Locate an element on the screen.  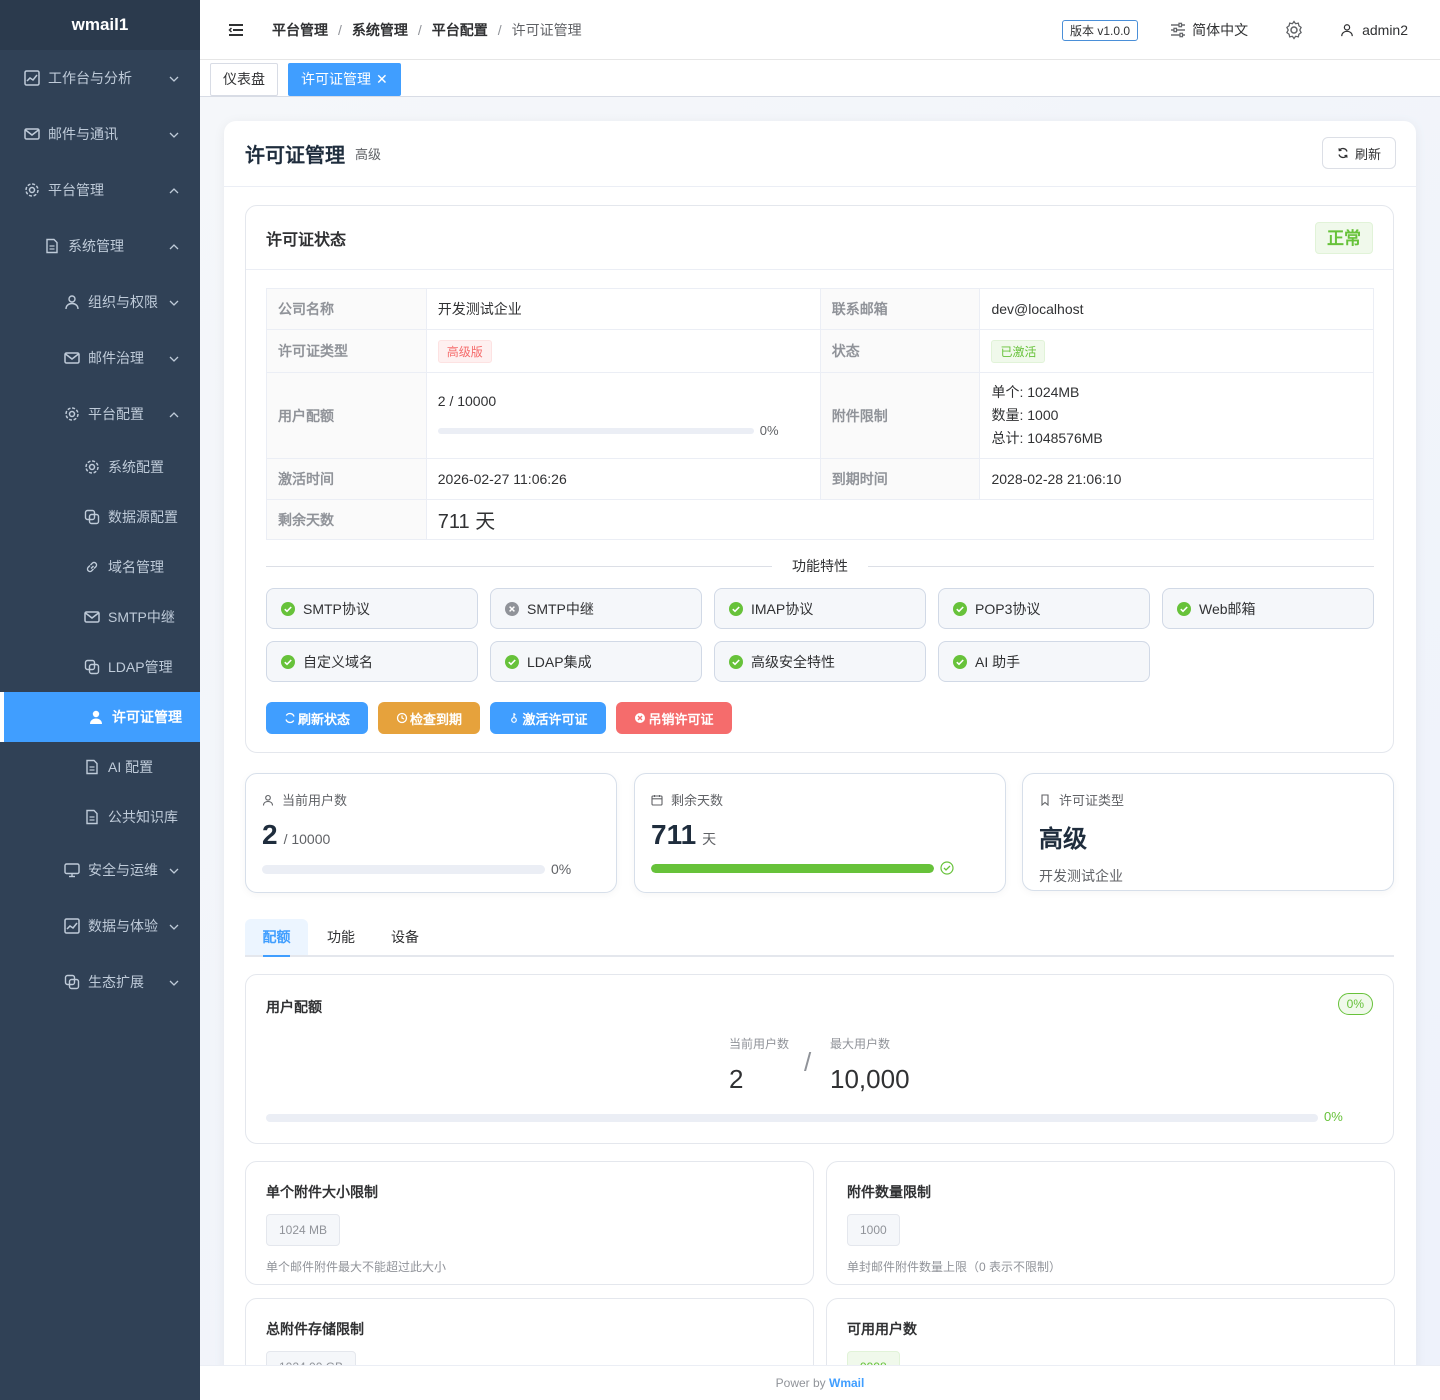
user-icon is located at coordinates (268, 800).